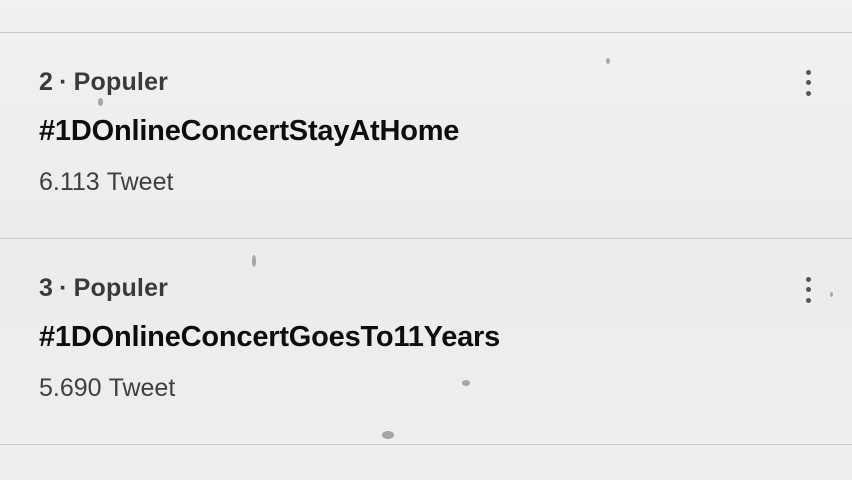 This screenshot has height=480, width=852. I want to click on trend-rank: 2, so click(46, 82).